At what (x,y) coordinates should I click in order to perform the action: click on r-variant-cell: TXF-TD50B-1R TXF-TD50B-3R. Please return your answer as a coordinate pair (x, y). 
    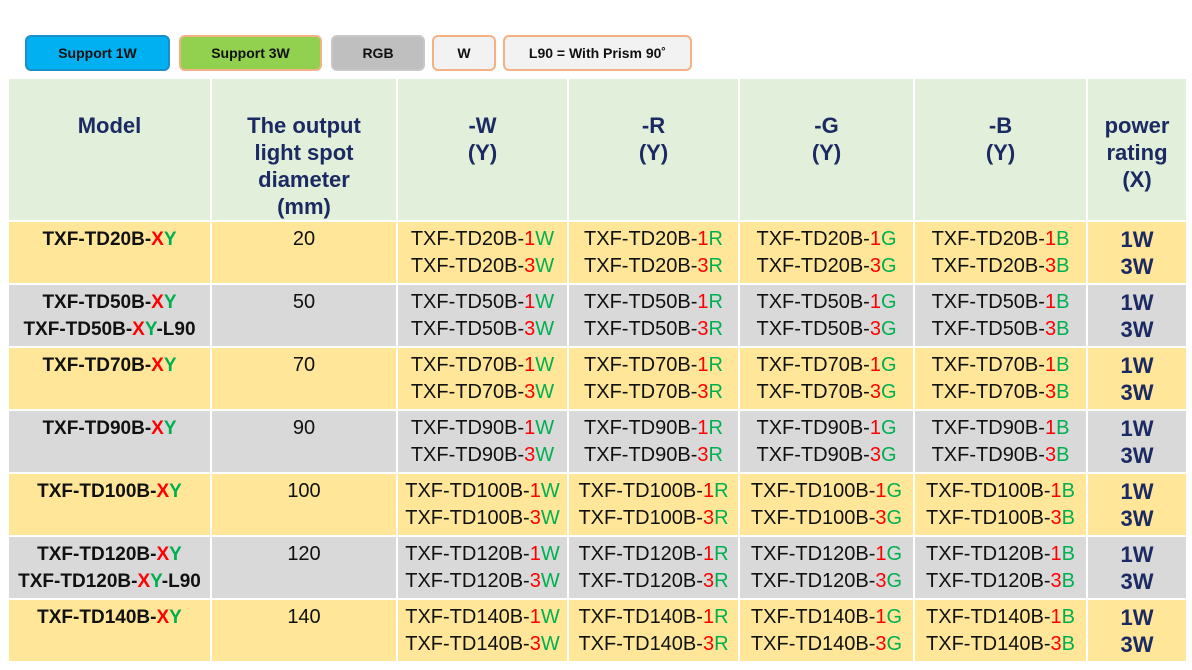
    Looking at the image, I should click on (653, 315).